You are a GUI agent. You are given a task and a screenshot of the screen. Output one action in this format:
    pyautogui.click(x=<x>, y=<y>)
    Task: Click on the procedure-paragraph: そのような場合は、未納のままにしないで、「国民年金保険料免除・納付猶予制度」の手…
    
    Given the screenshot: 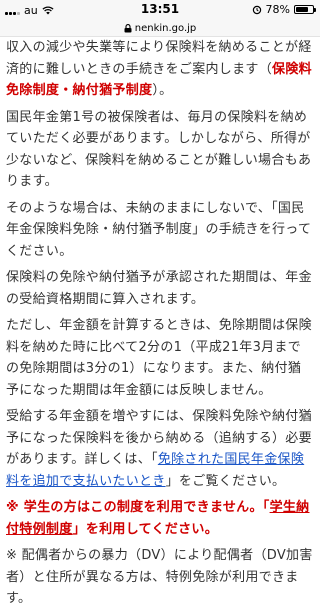 What is the action you would take?
    pyautogui.click(x=159, y=229)
    